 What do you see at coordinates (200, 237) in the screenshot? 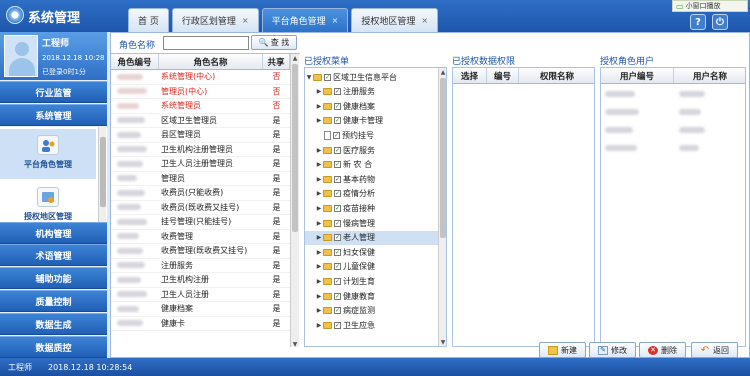
I see `table-row: 收费管理 是` at bounding box center [200, 237].